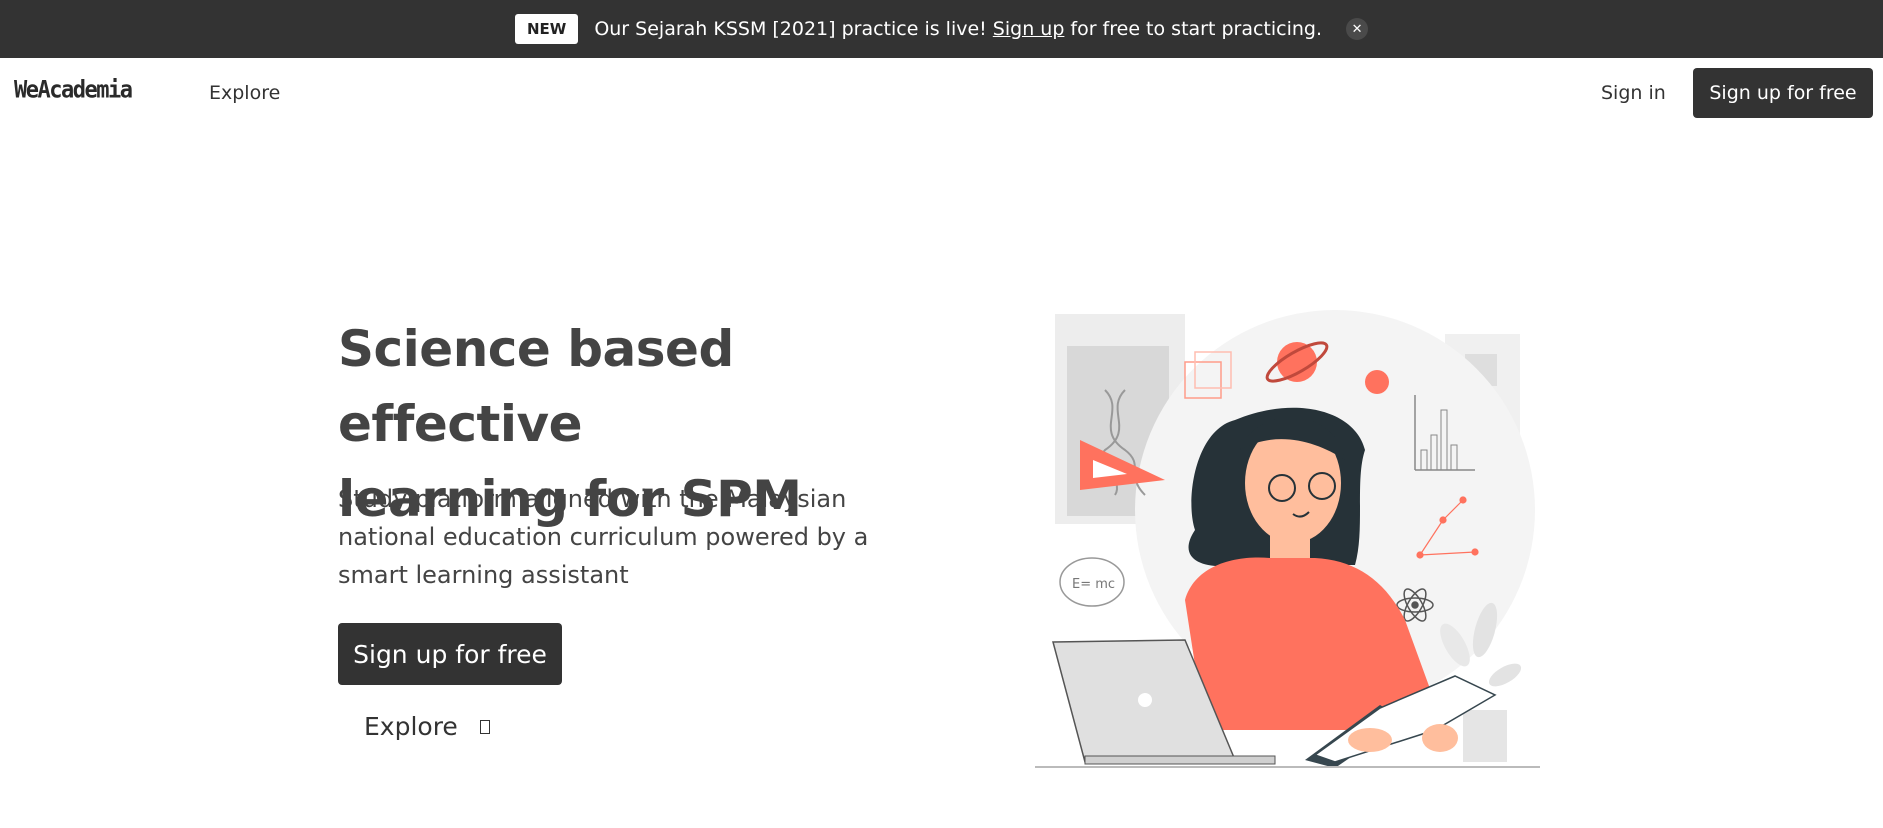 The image size is (1883, 828). I want to click on logo: WeAcademia, so click(73, 91).